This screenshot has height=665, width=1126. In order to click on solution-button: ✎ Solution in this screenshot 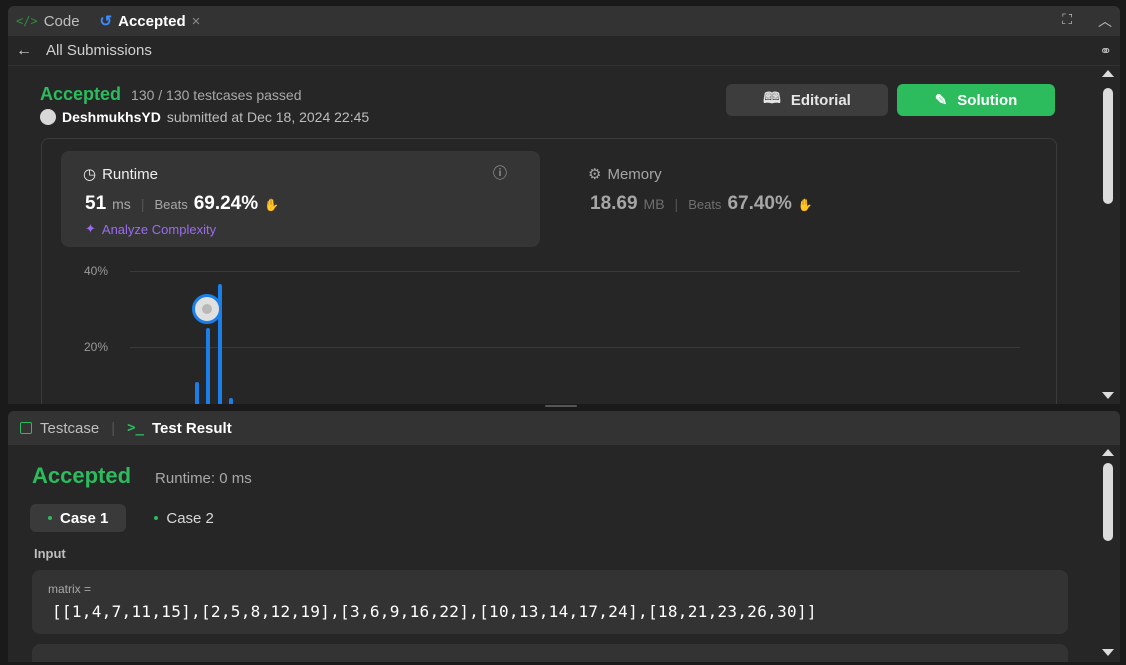, I will do `click(976, 100)`.